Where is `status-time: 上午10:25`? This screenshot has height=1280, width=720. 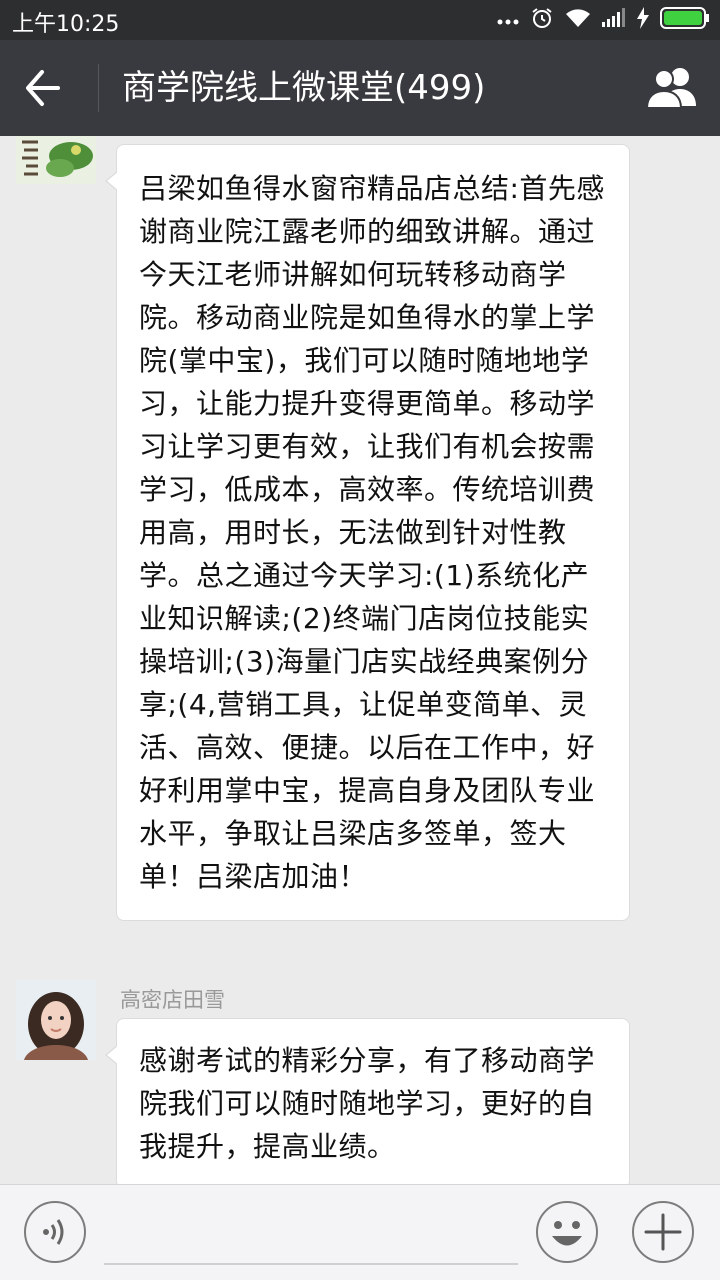
status-time: 上午10:25 is located at coordinates (66, 24).